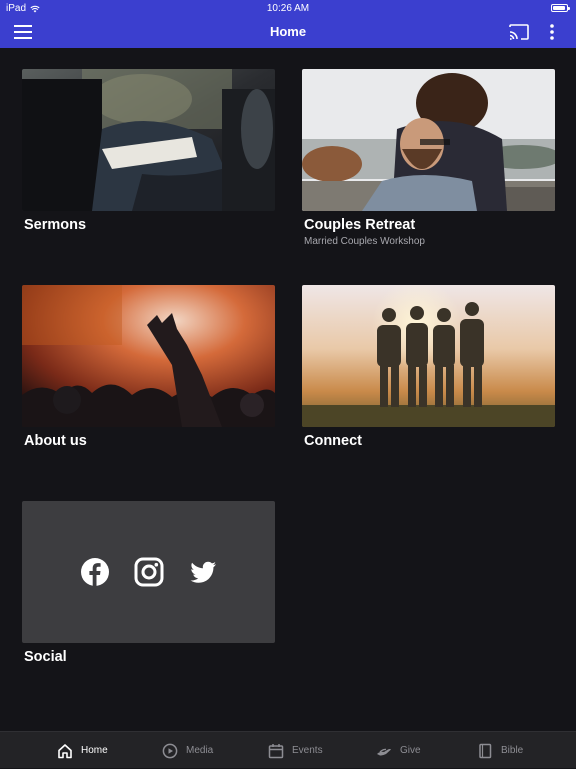  What do you see at coordinates (95, 572) in the screenshot?
I see `facebook-icon` at bounding box center [95, 572].